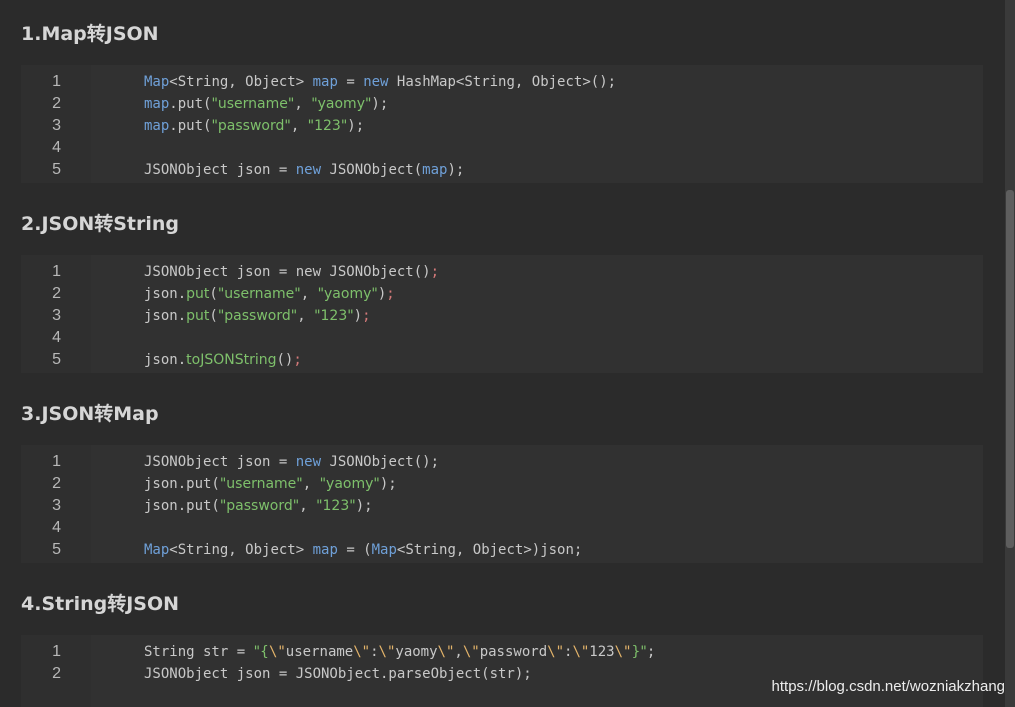 The height and width of the screenshot is (707, 1015). What do you see at coordinates (382, 294) in the screenshot?
I see `code-token: )` at bounding box center [382, 294].